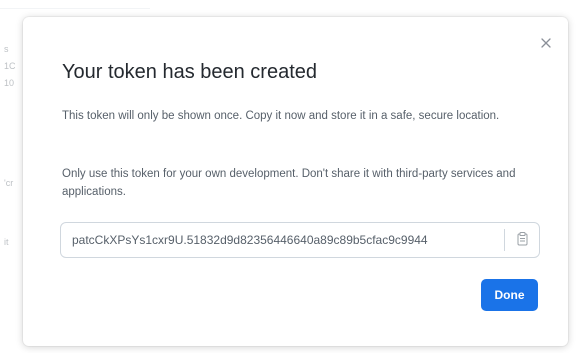 Image resolution: width=577 pixels, height=353 pixels. I want to click on token-field, so click(300, 240).